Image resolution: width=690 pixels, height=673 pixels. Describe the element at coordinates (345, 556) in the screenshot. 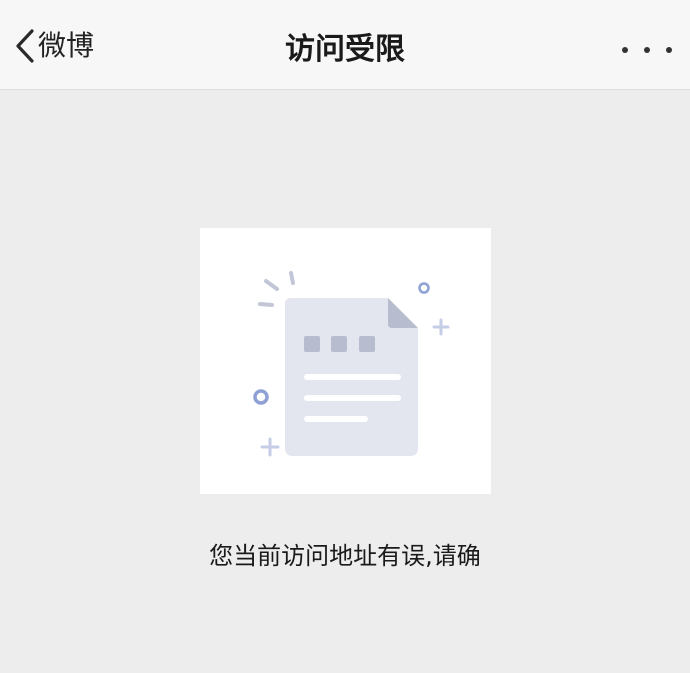

I see `error-message: 您当前访问地址有误,请确` at that location.